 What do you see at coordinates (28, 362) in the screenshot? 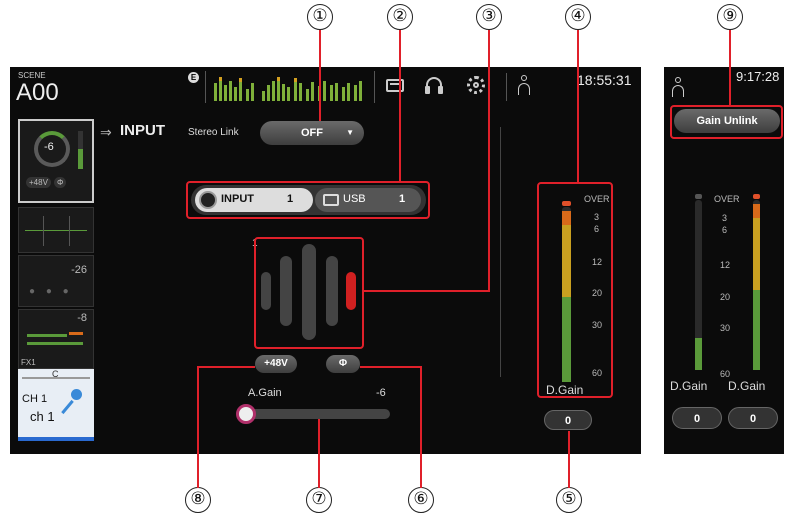
I see `sidebar-fx-label: FX1` at bounding box center [28, 362].